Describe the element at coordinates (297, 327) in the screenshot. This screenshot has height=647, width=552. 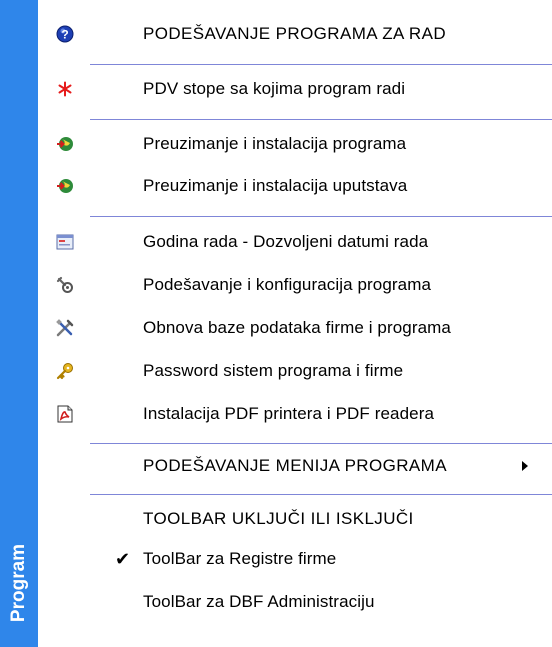
I see `menu-item-database-restore-label: Obnova baze podataka firme i programa` at that location.